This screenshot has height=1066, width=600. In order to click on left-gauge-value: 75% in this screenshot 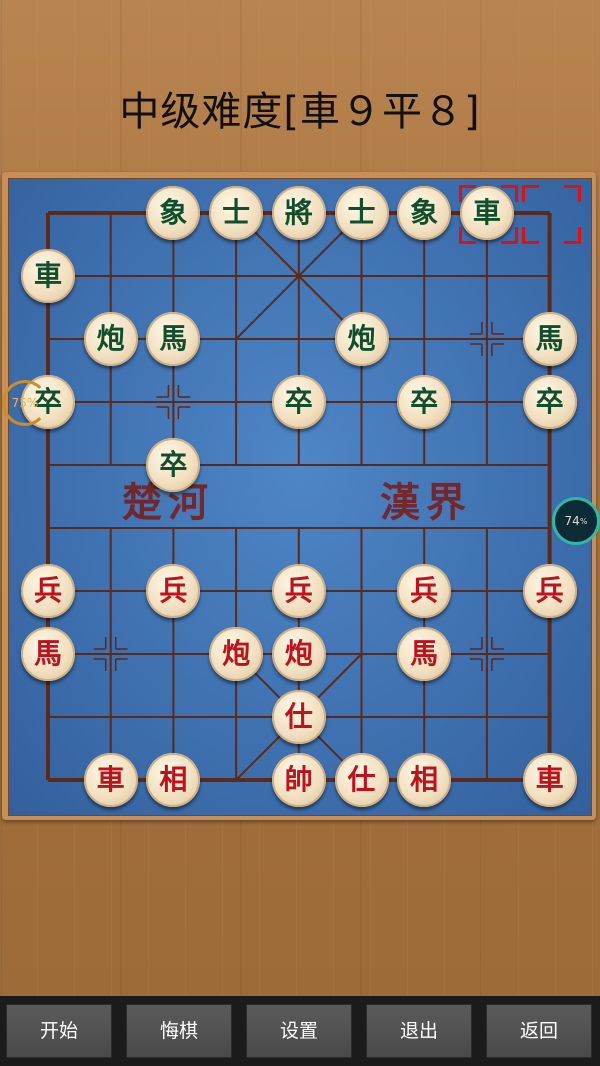, I will do `click(25, 403)`.